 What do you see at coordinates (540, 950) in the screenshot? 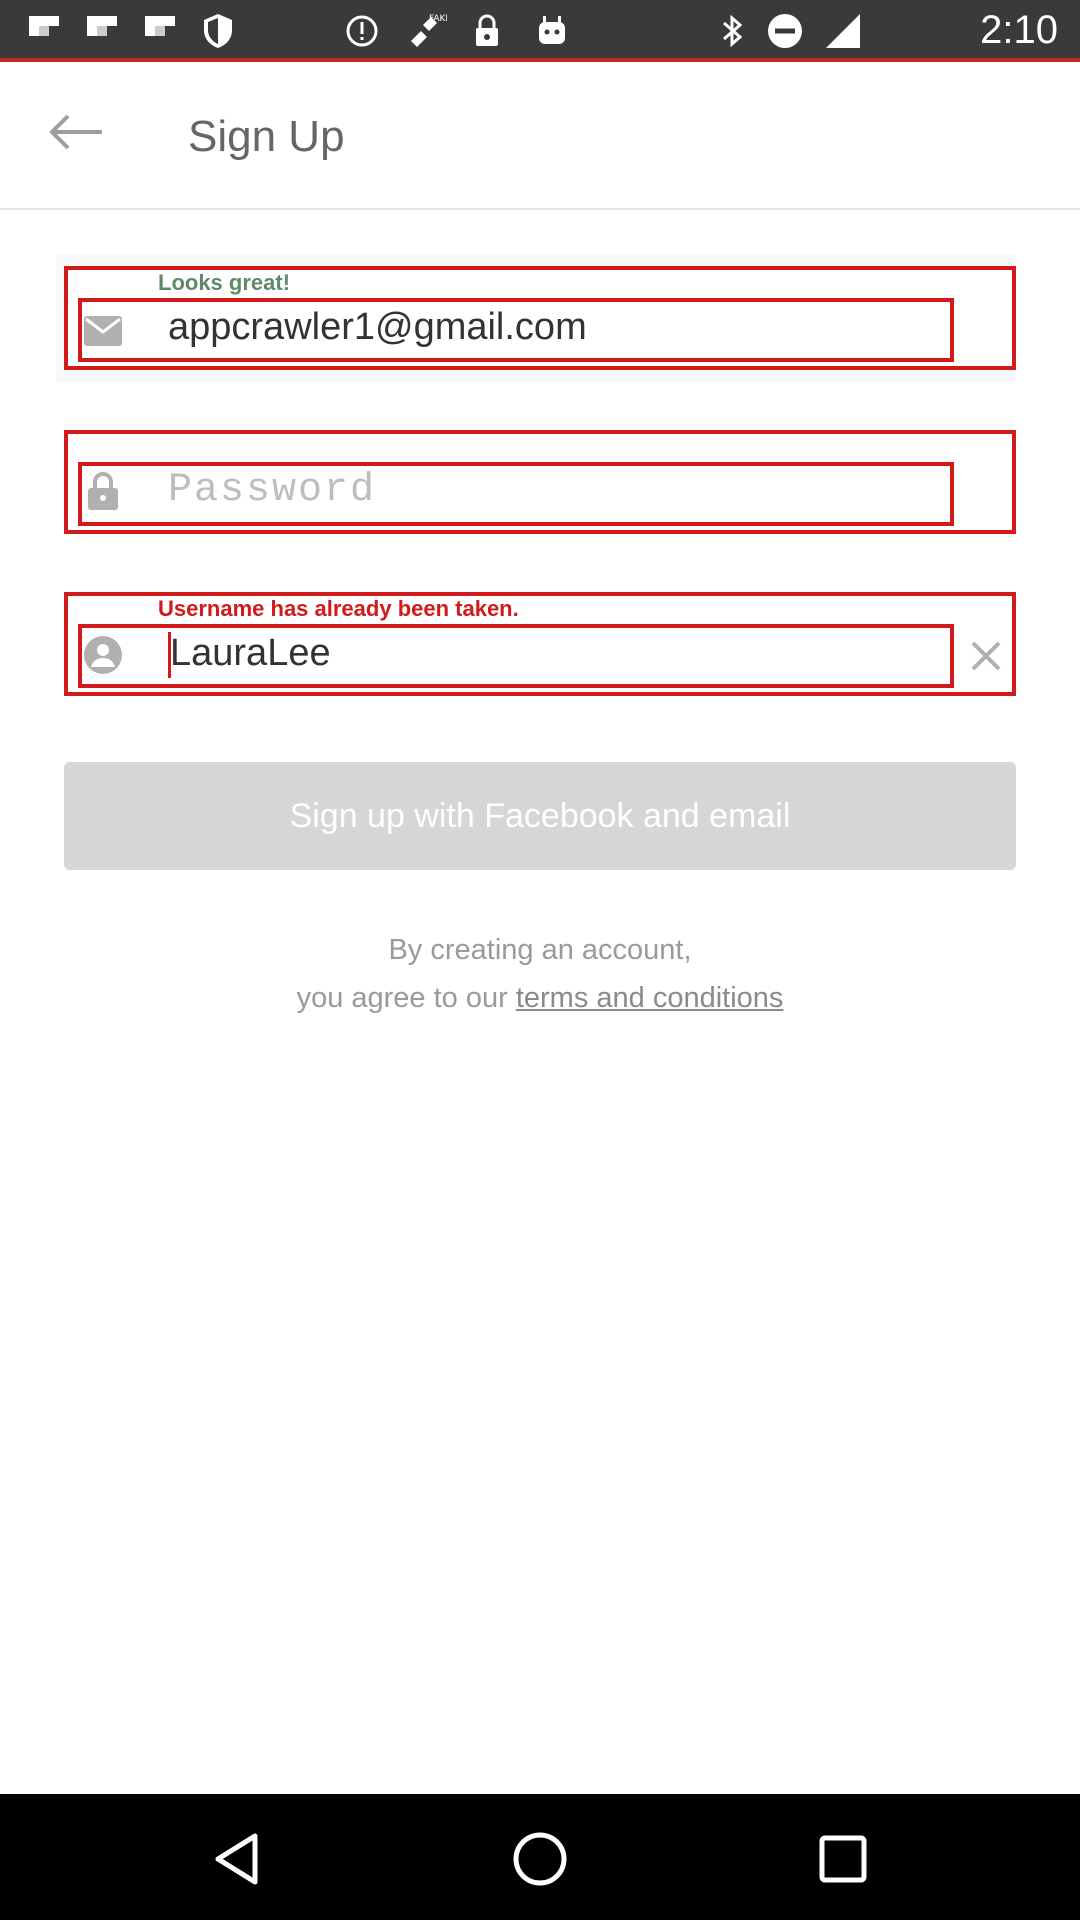
I see `terms-text-line1: By creating an account,` at bounding box center [540, 950].